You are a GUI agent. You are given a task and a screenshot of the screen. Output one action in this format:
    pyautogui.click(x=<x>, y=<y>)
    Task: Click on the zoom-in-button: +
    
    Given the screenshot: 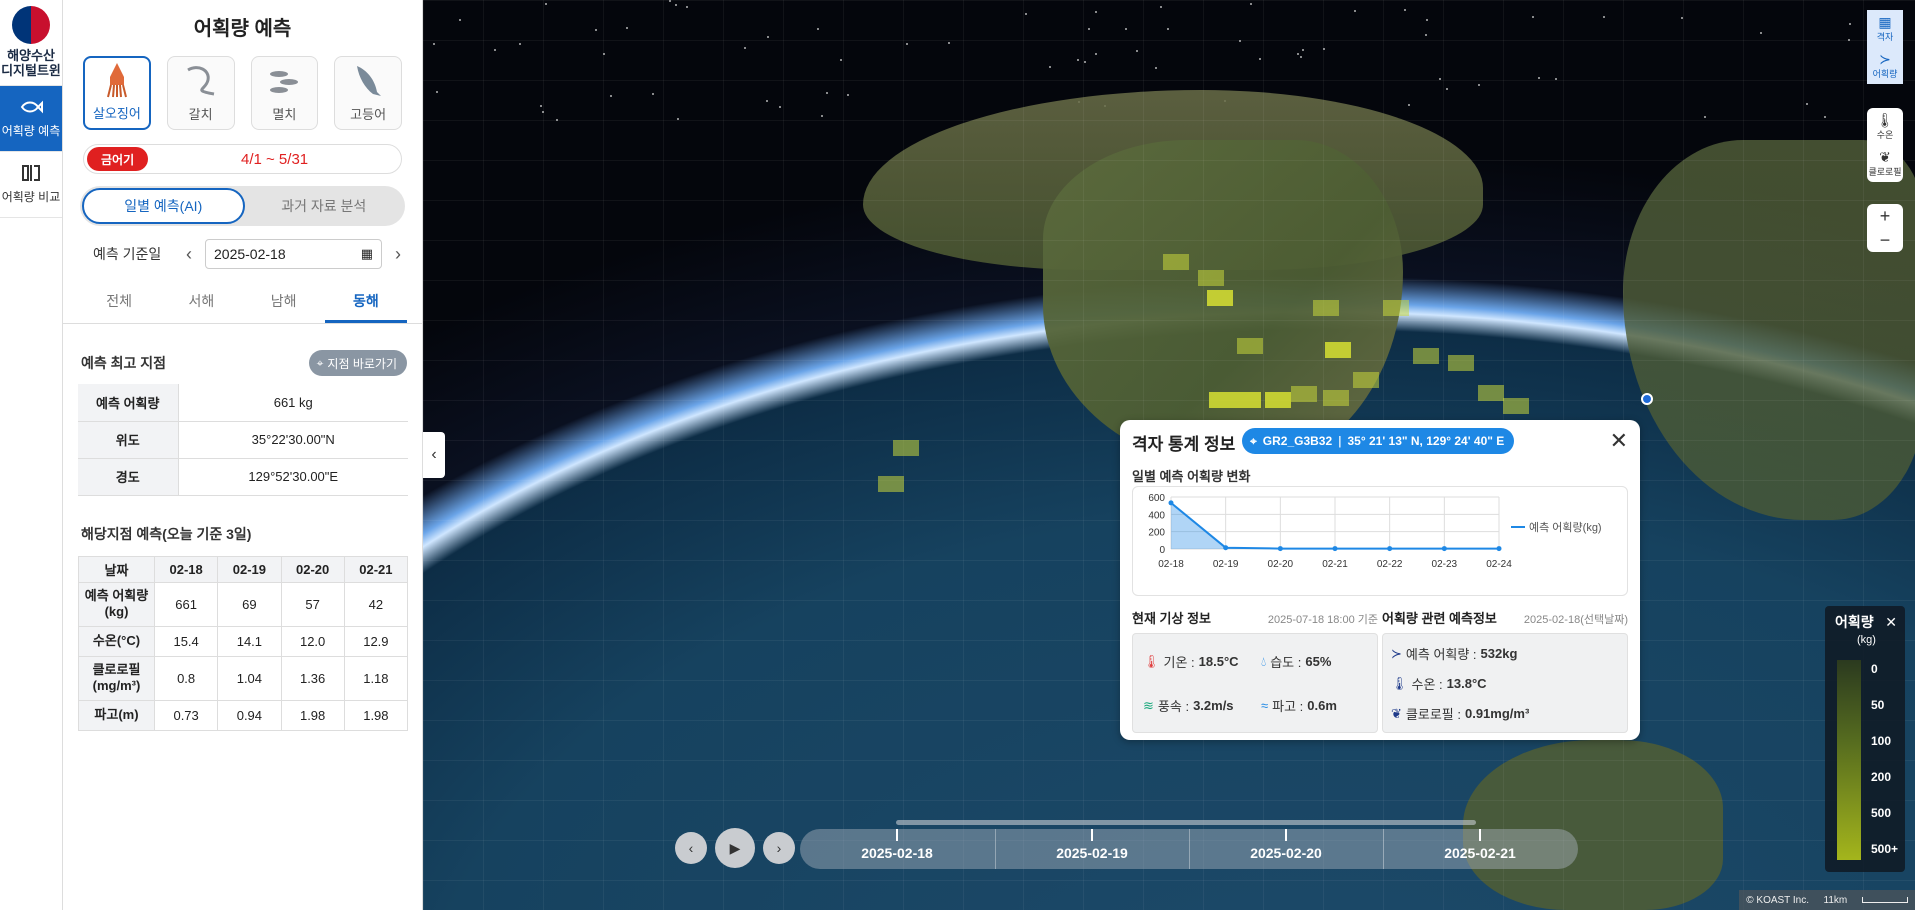 What is the action you would take?
    pyautogui.click(x=1885, y=216)
    